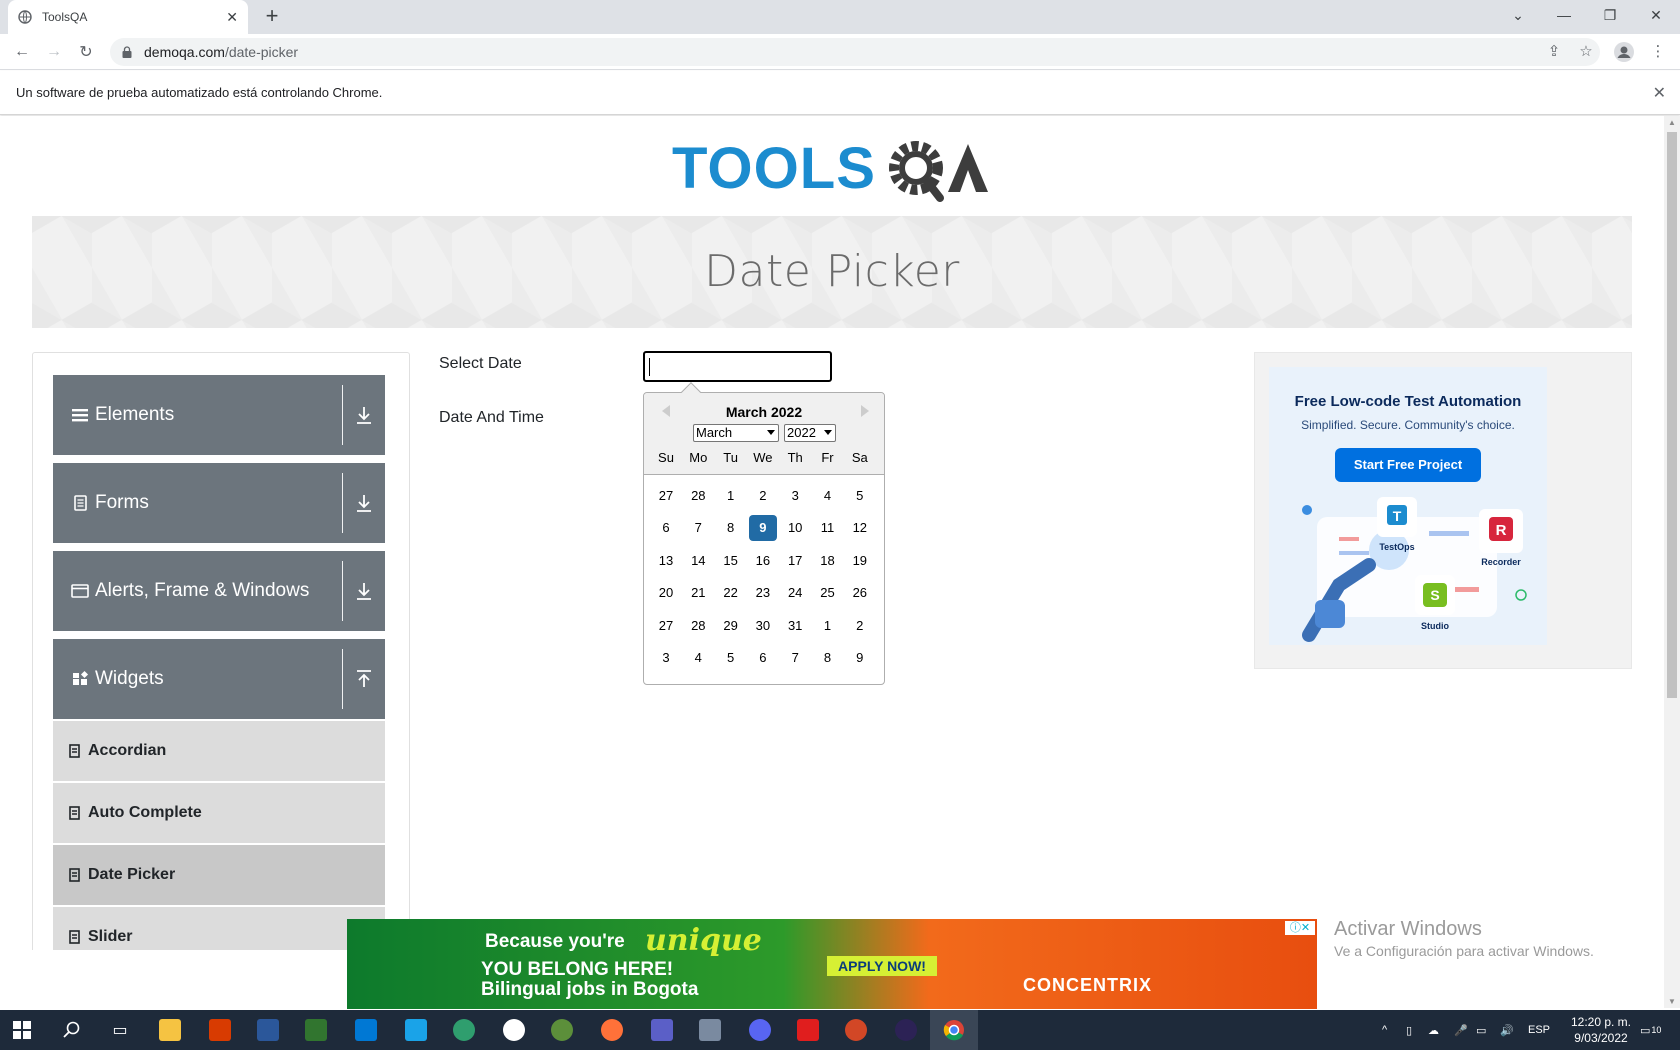 This screenshot has height=1050, width=1680. What do you see at coordinates (855, 52) in the screenshot?
I see `url-bar: demoqa.com/date-picker` at bounding box center [855, 52].